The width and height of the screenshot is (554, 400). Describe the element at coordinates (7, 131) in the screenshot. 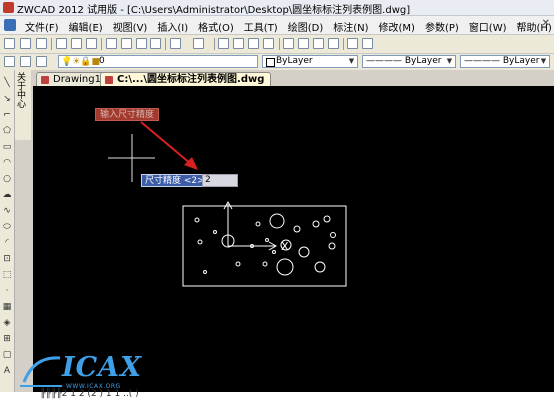

I see `polygon-tool-icon: ⬠` at that location.